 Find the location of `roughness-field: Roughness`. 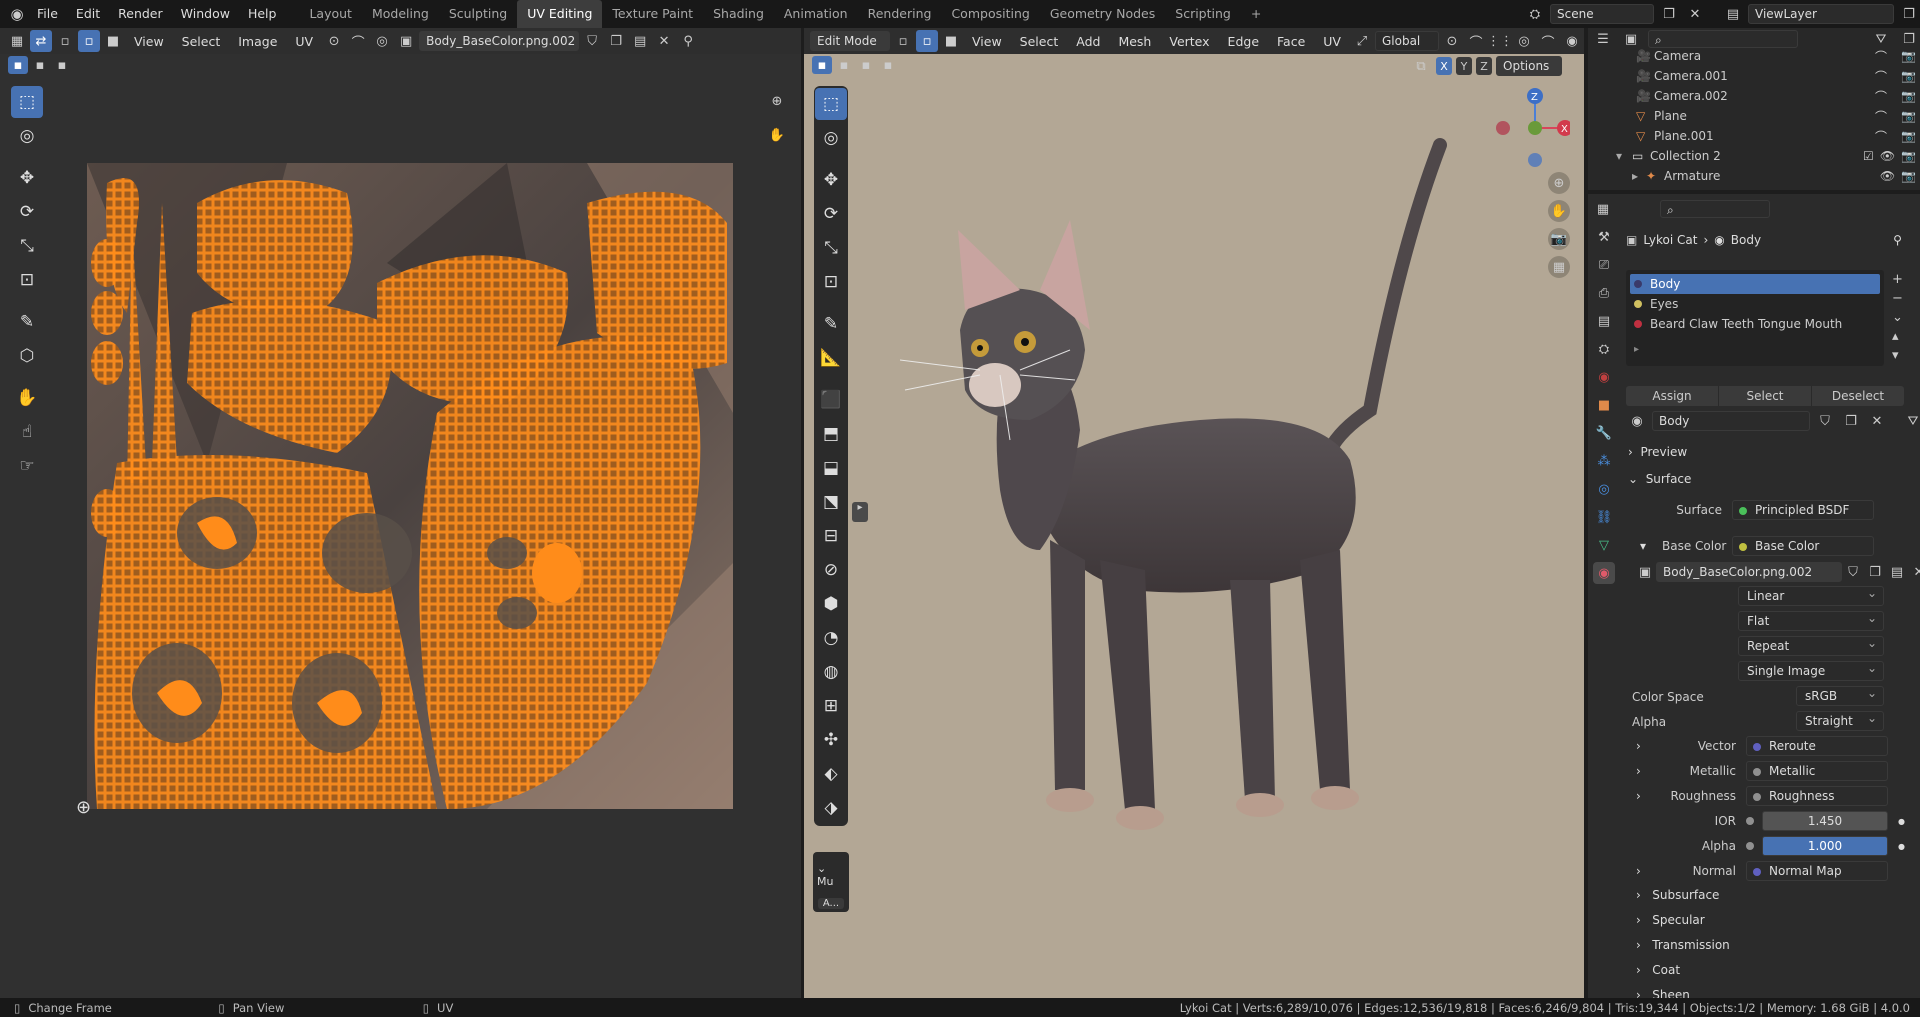

roughness-field: Roughness is located at coordinates (1817, 796).